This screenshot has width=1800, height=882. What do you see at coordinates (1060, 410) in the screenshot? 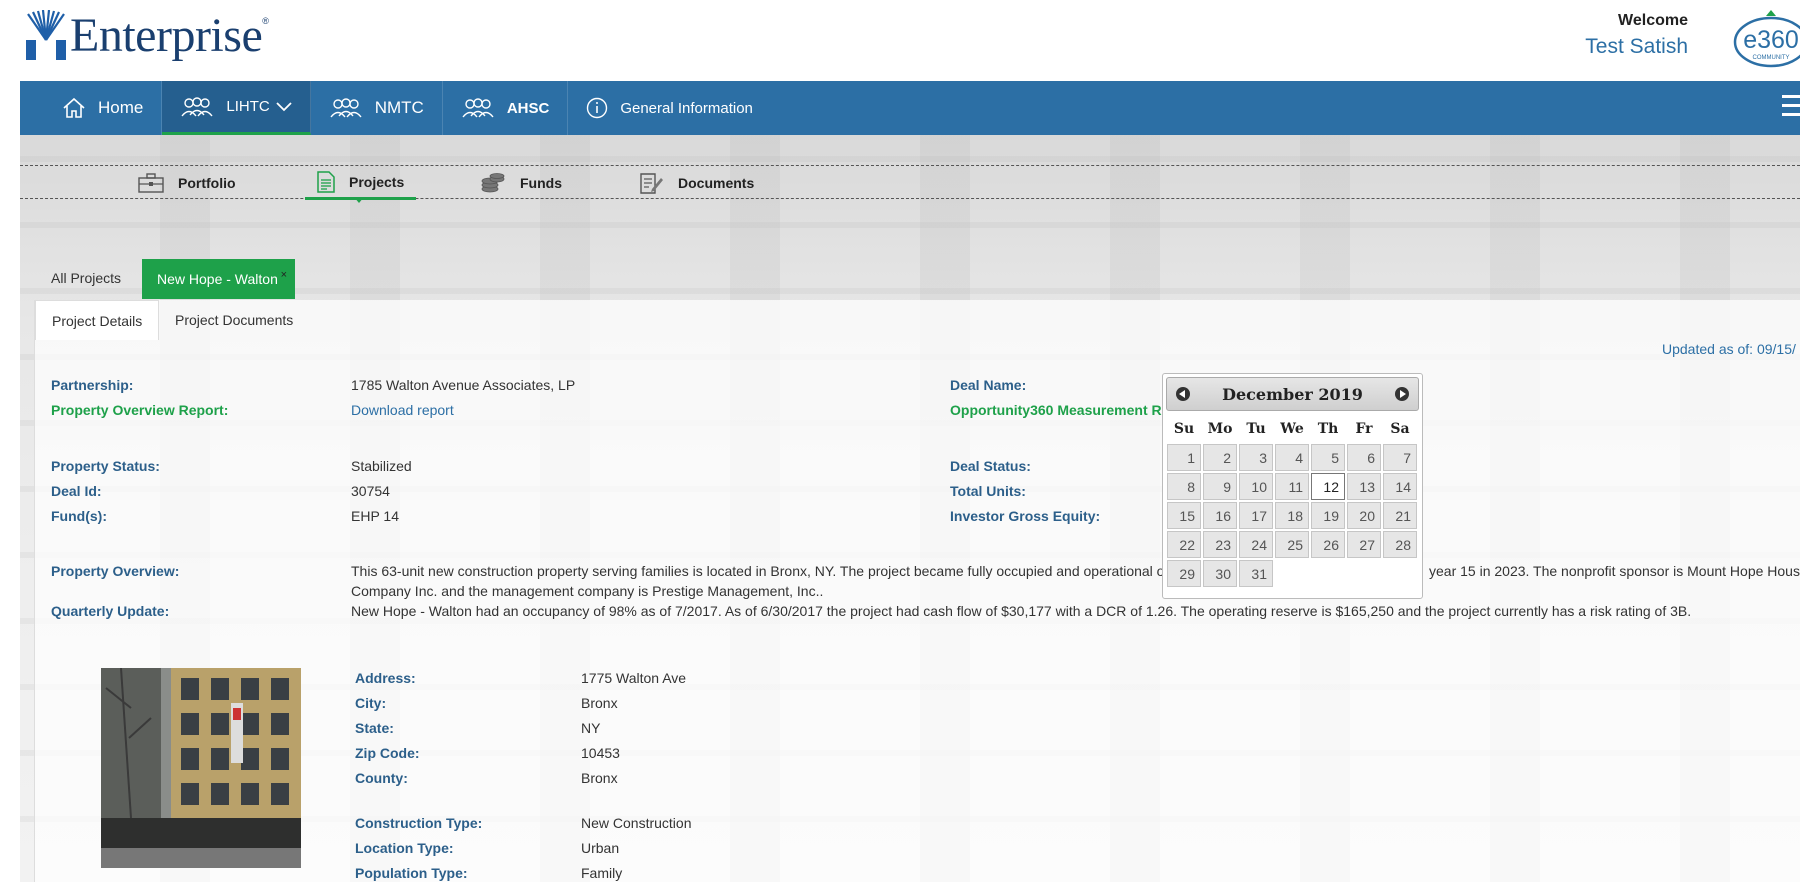
I see `opportunity360-label: Opportunity360 Measurement Re` at bounding box center [1060, 410].